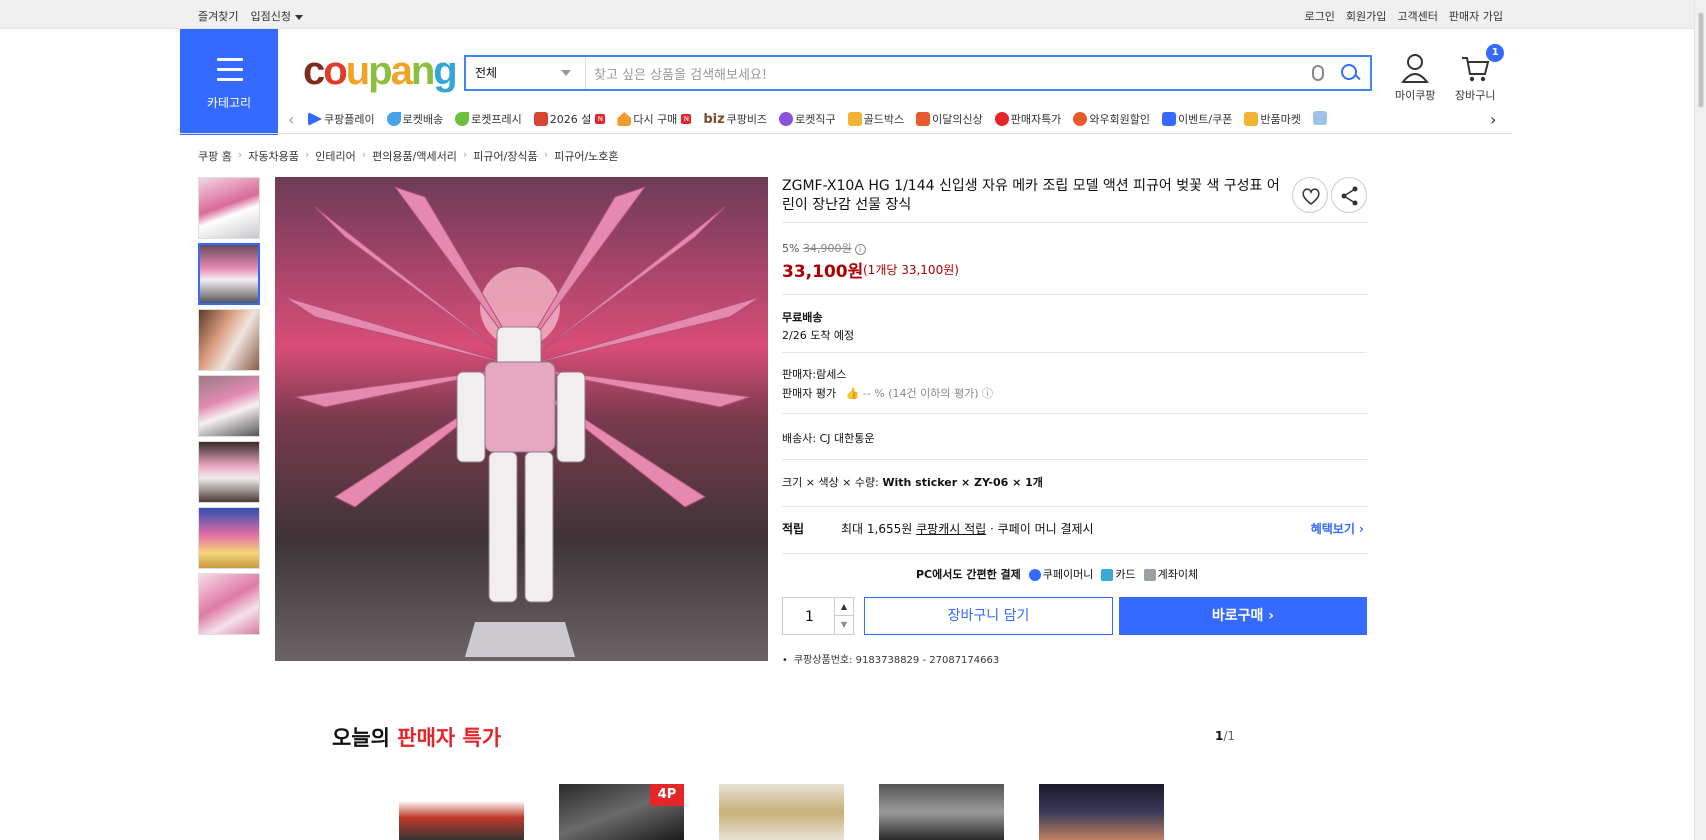 The image size is (1706, 840). Describe the element at coordinates (218, 16) in the screenshot. I see `bookmark-link: 즐겨찾기` at that location.